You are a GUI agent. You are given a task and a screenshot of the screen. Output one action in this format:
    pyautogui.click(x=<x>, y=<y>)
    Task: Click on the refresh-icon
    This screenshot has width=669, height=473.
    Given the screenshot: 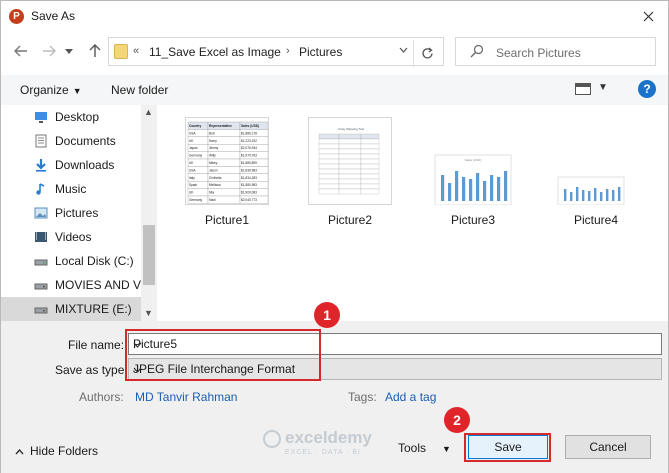 What is the action you would take?
    pyautogui.click(x=427, y=53)
    